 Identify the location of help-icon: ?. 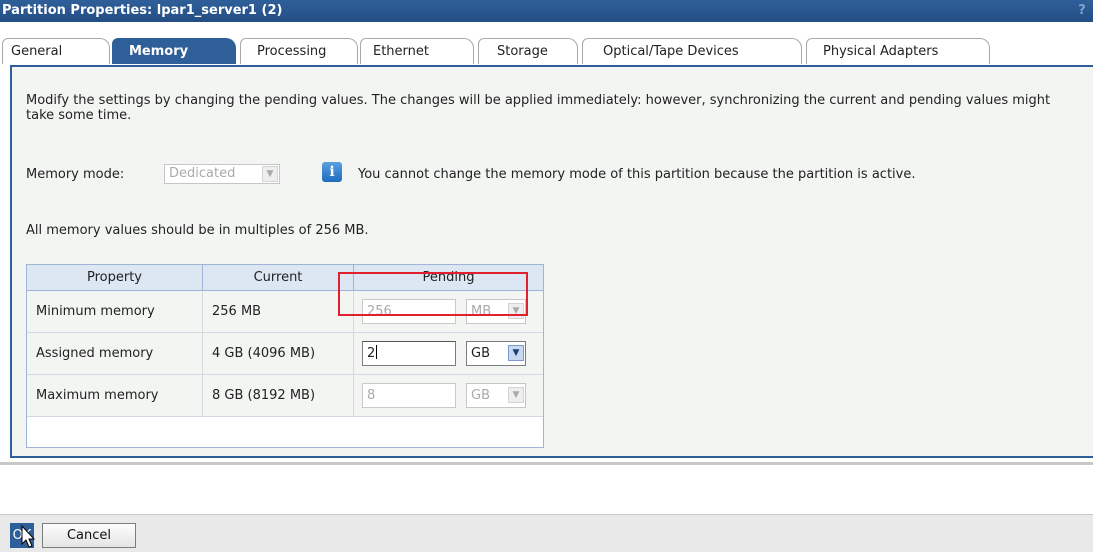
(1082, 11).